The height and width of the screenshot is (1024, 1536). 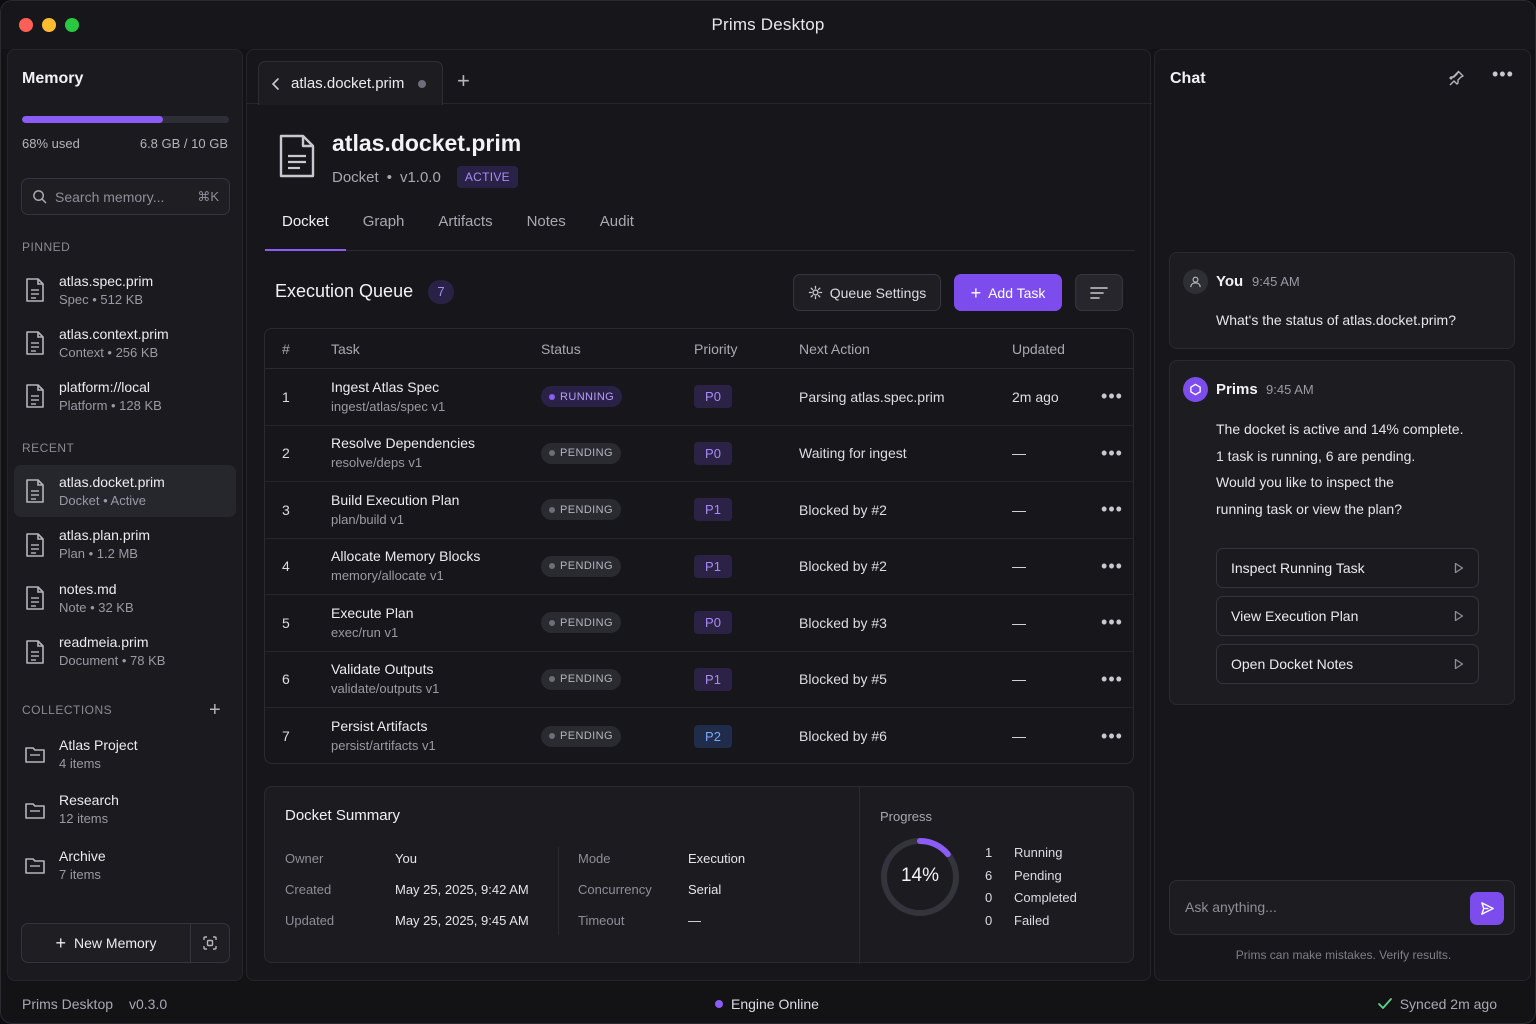 What do you see at coordinates (110, 405) in the screenshot?
I see `item-meta: Platform • 128 KB` at bounding box center [110, 405].